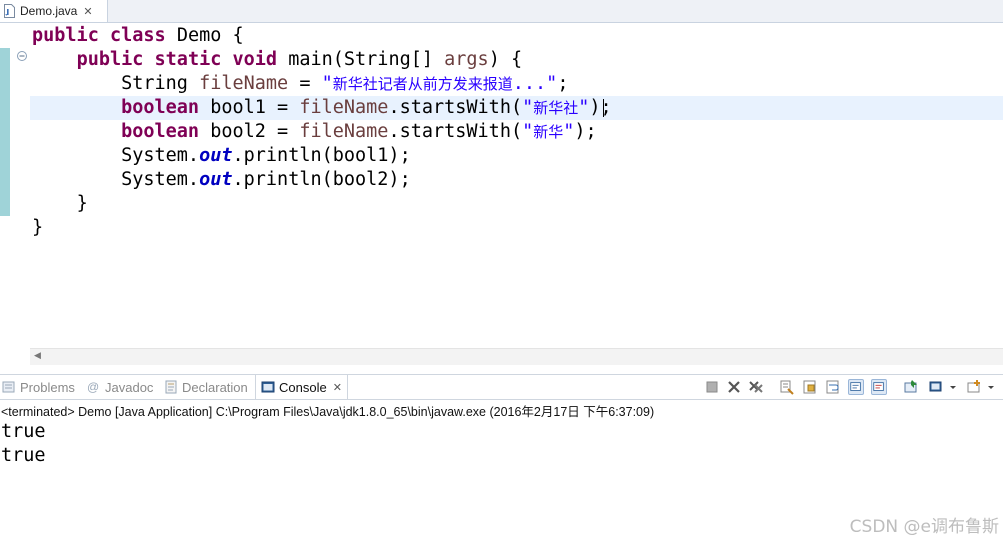 Image resolution: width=1003 pixels, height=541 pixels. Describe the element at coordinates (60, 204) in the screenshot. I see `code-line-8: }` at that location.